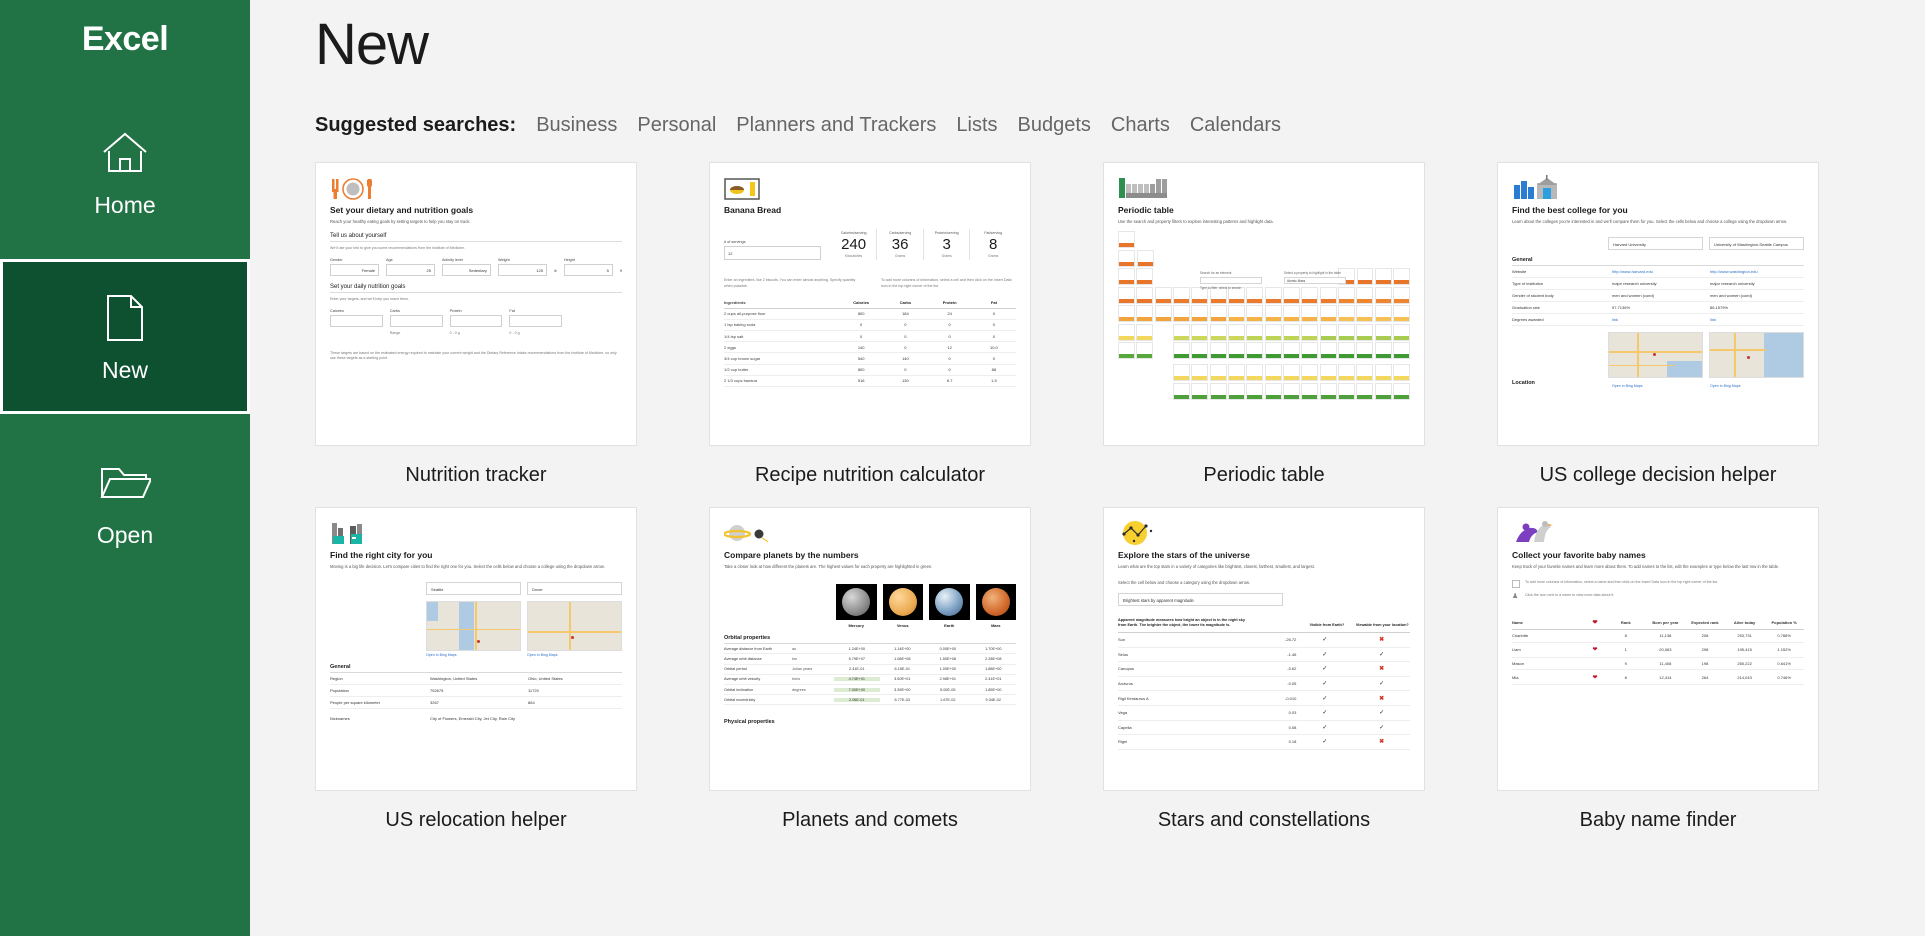 The image size is (1925, 936). What do you see at coordinates (1756, 244) in the screenshot?
I see `college-select-2: University of Washington-Seattle Campus` at bounding box center [1756, 244].